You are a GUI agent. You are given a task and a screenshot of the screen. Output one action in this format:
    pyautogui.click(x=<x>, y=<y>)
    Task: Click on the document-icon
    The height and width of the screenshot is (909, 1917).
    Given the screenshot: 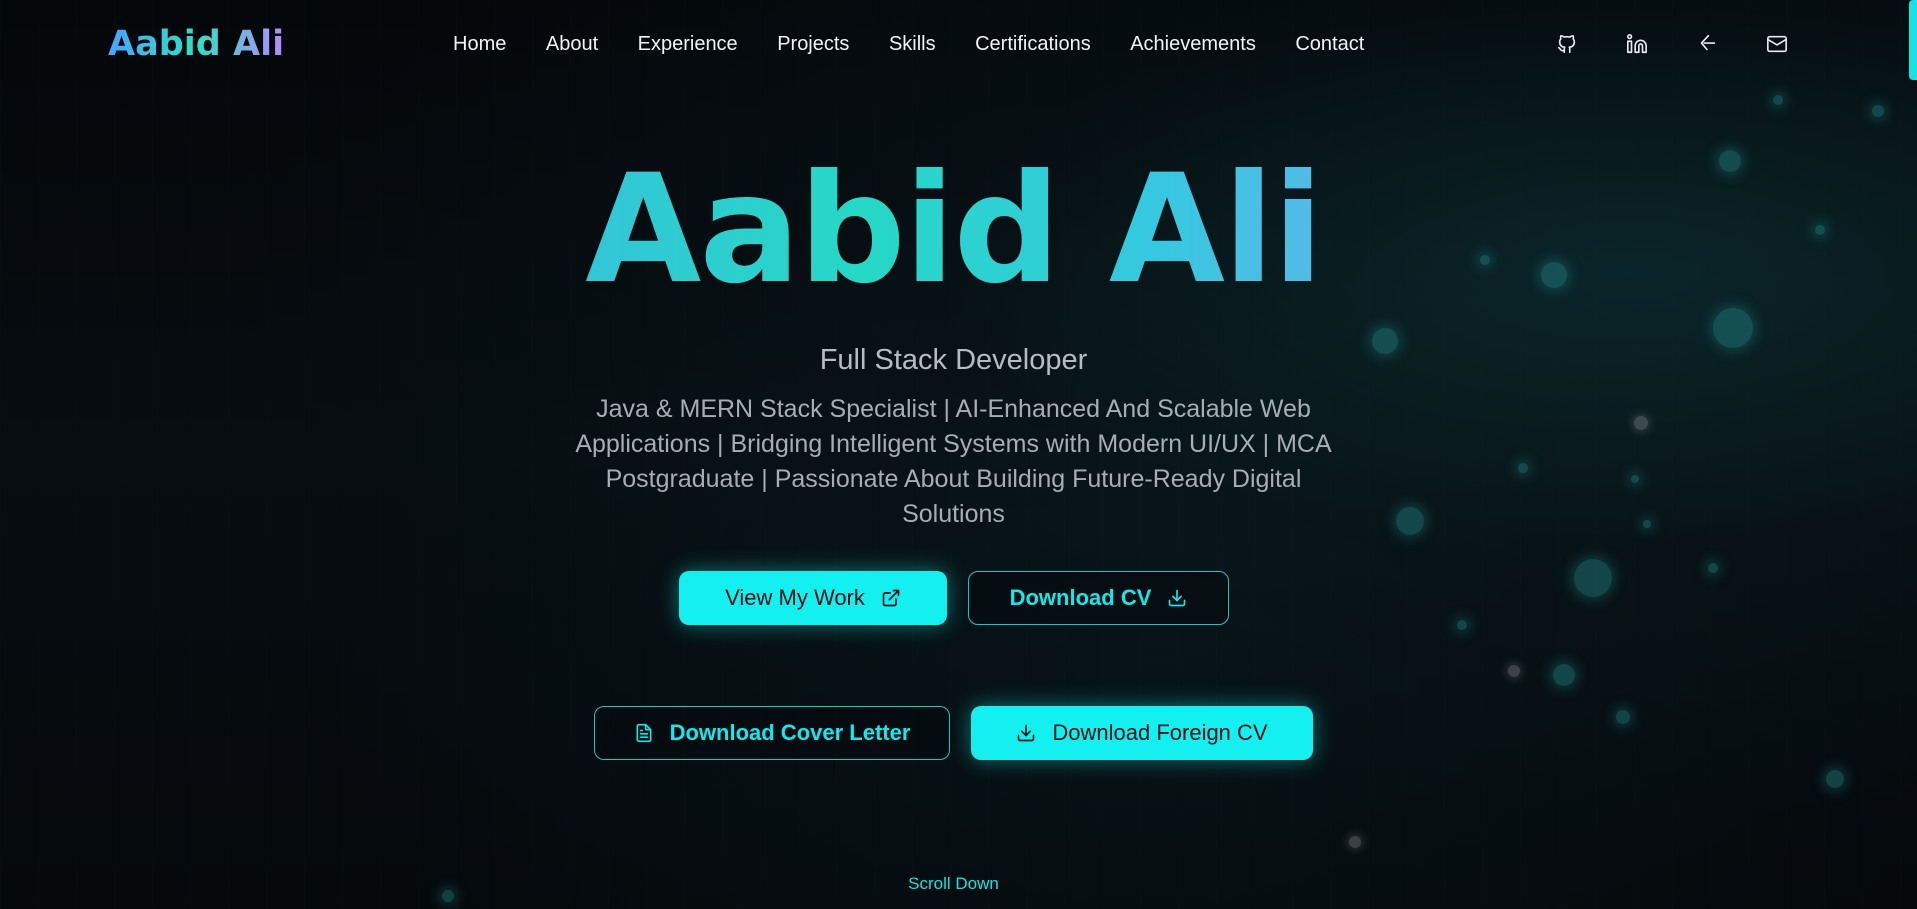 What is the action you would take?
    pyautogui.click(x=644, y=733)
    